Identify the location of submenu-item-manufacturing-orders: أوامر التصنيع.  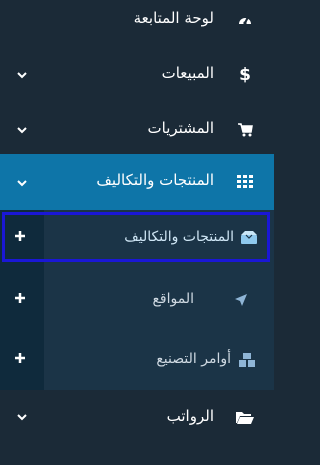
(137, 360).